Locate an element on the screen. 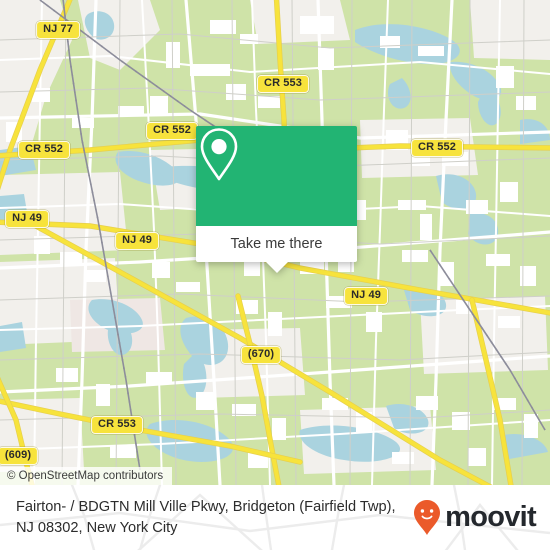 Image resolution: width=550 pixels, height=550 pixels. road-shield-cr-553-top: CR 553 is located at coordinates (283, 84).